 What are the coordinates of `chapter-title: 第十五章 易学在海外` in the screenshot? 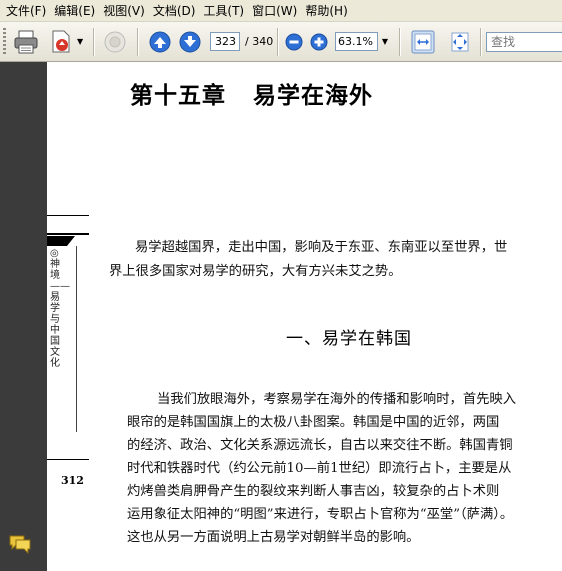 It's located at (252, 95).